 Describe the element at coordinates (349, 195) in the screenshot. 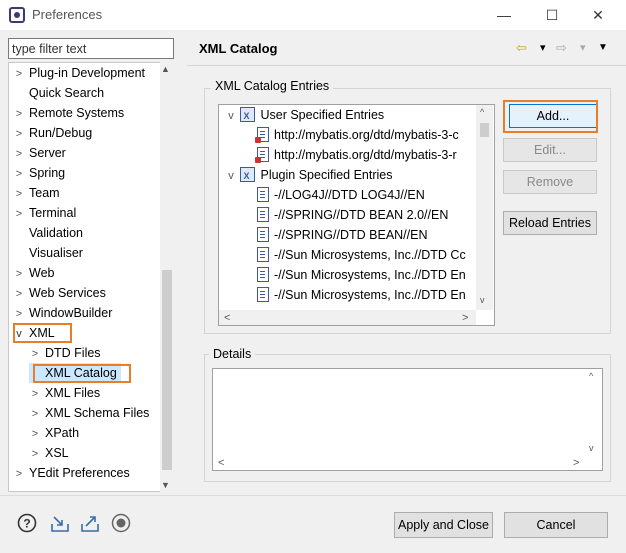

I see `catalog-entry-label: -//LOG4J//DTD LOG4J//EN` at that location.